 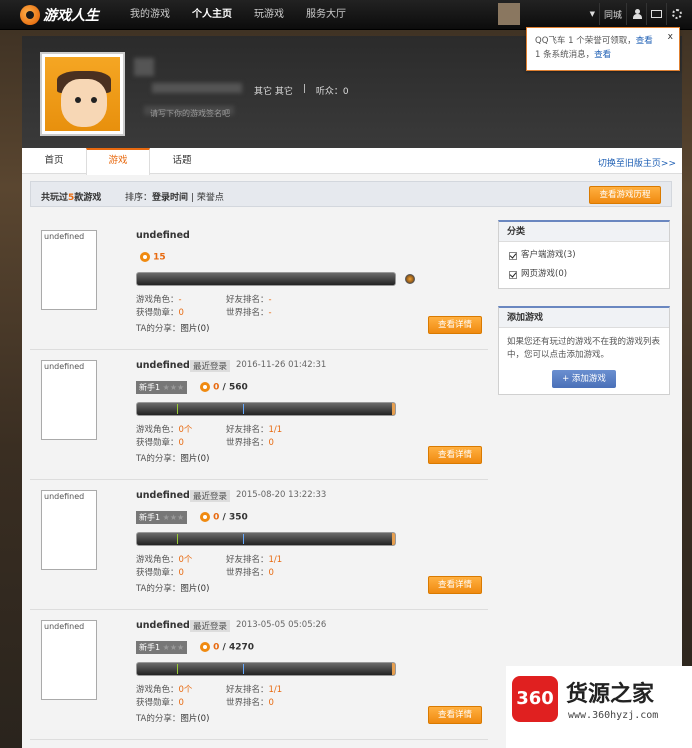 I want to click on last-login: 最近登录 2016-11-26 01:42:31, so click(x=258, y=366).